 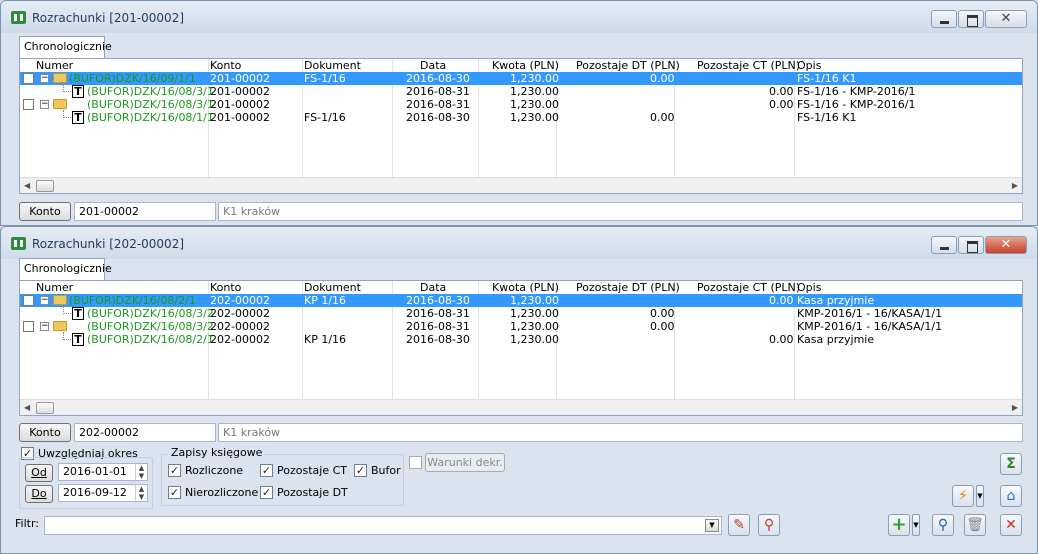 I want to click on bufor-label: Bufor, so click(x=386, y=470).